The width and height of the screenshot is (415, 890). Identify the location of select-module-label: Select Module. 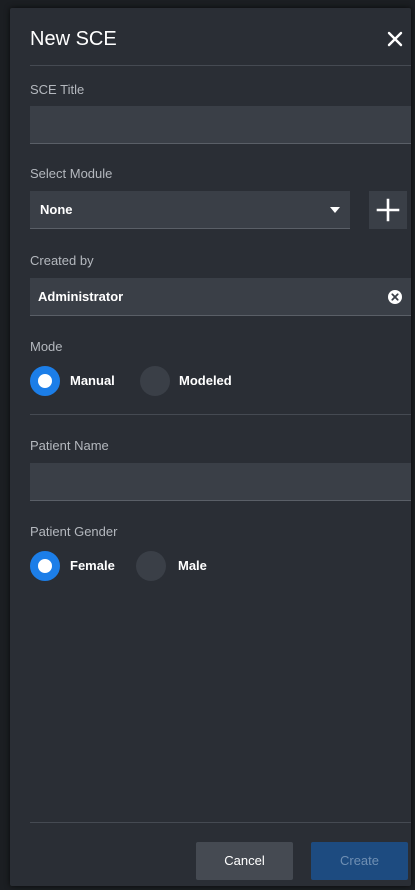
(71, 173).